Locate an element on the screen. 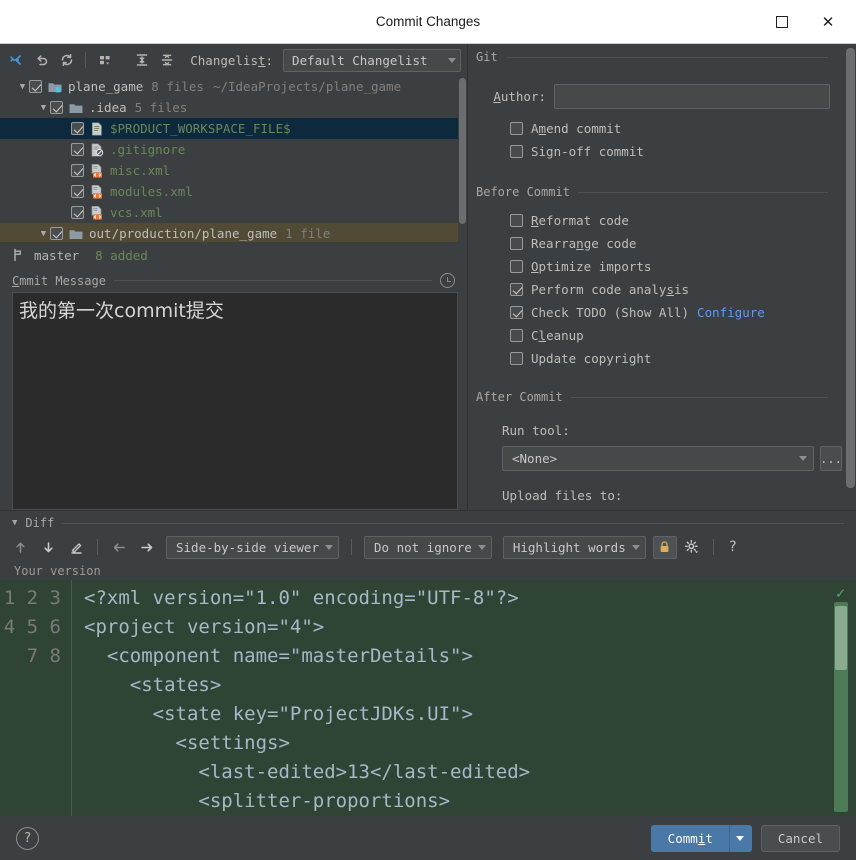 The height and width of the screenshot is (860, 856). help-icon: ? is located at coordinates (27, 838).